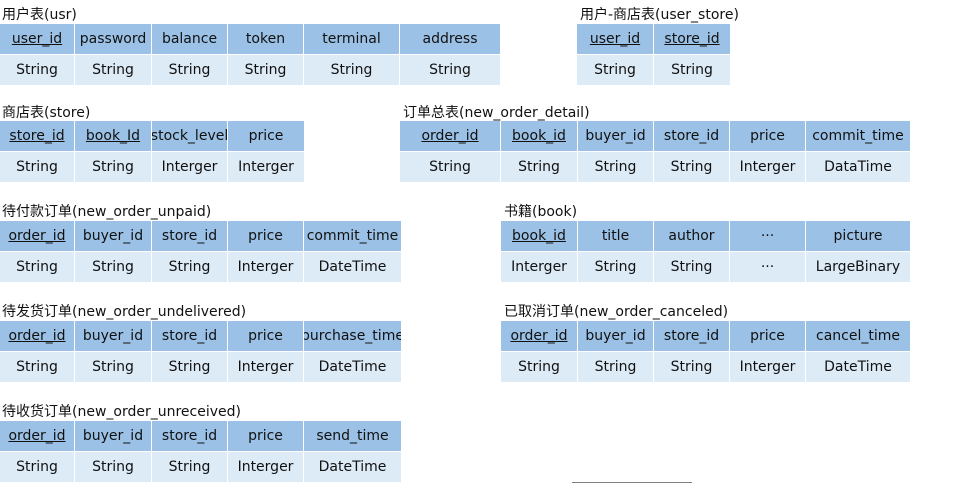  I want to click on header-row: order_id buyer_id store_id price cancel_time, so click(705, 336).